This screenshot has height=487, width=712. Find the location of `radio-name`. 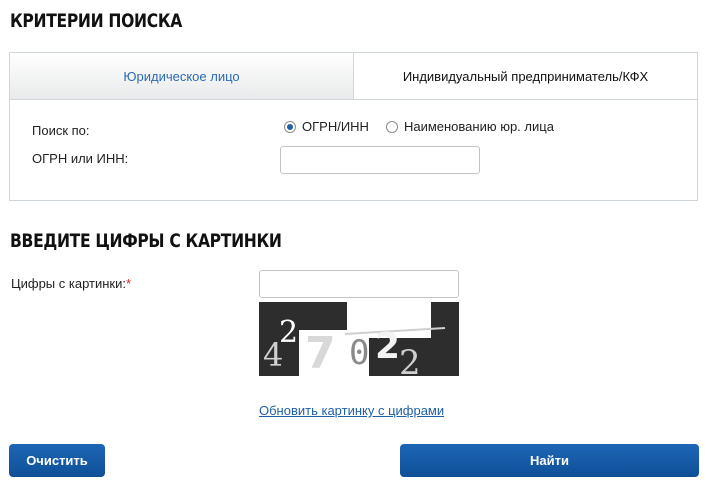

radio-name is located at coordinates (391, 126).